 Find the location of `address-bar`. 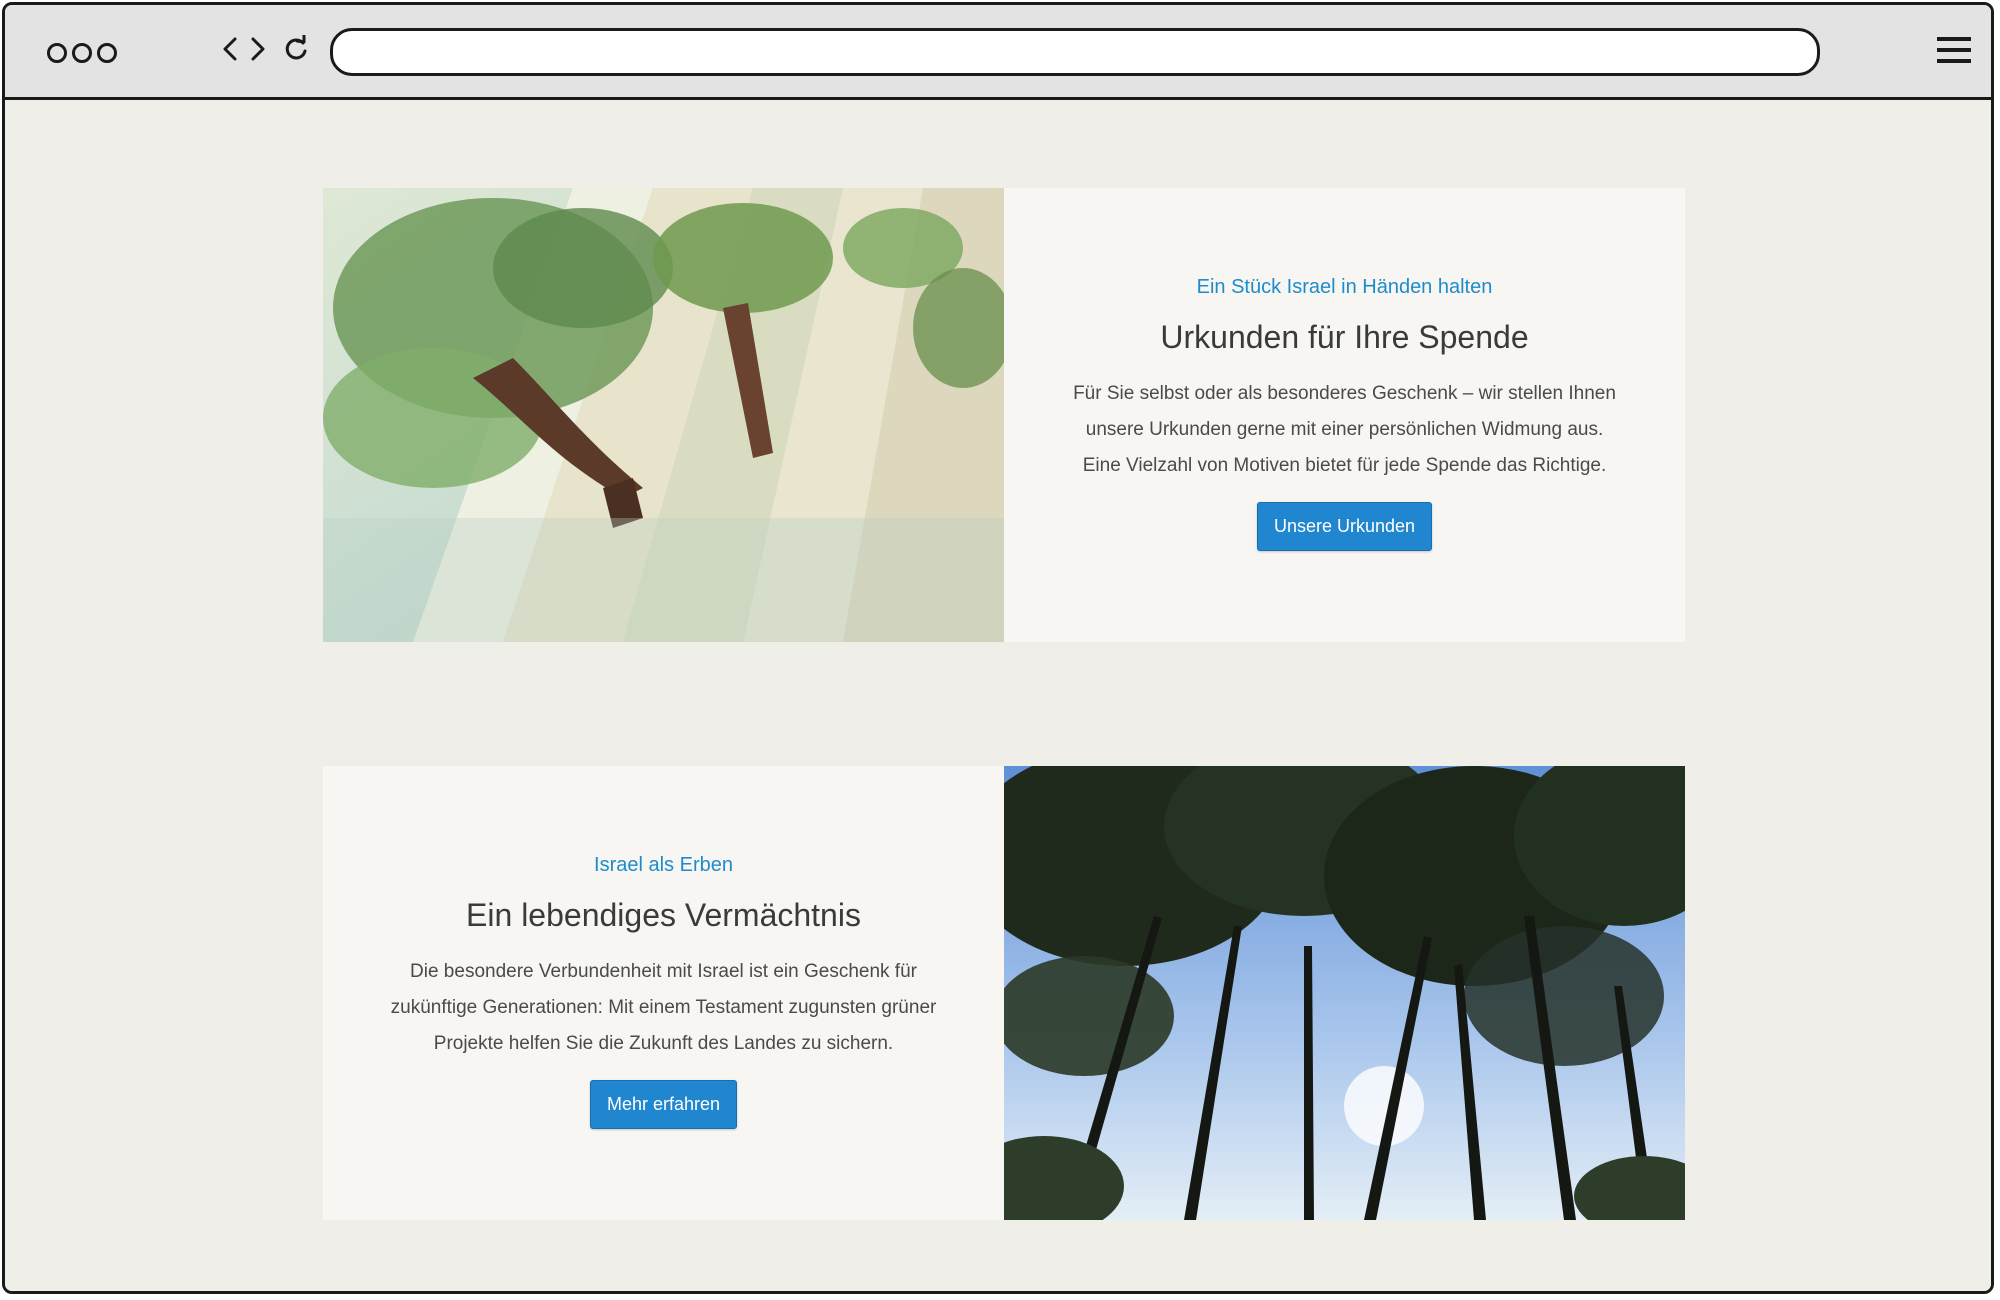

address-bar is located at coordinates (1075, 52).